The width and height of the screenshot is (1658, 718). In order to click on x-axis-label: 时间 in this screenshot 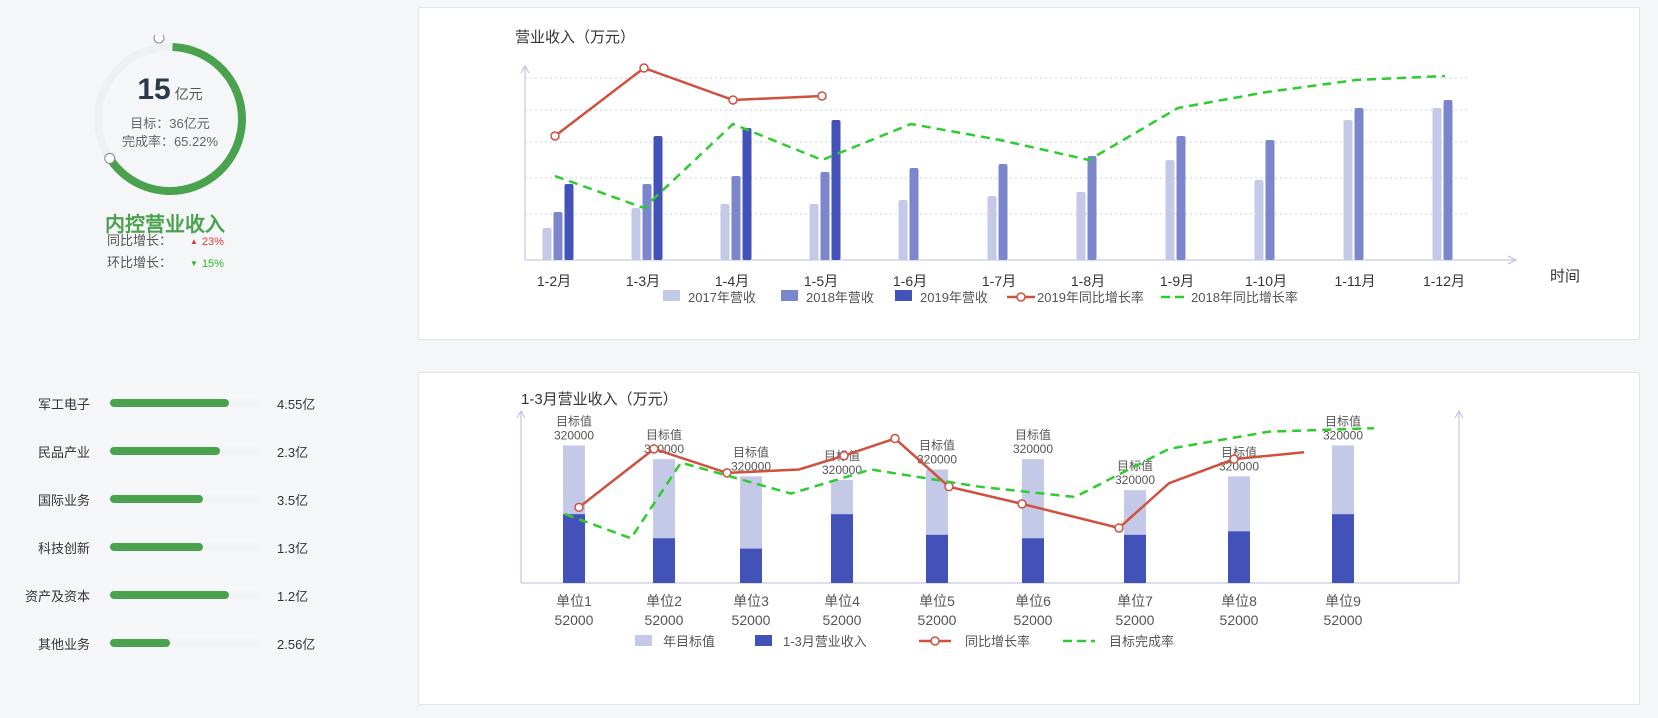, I will do `click(1565, 276)`.